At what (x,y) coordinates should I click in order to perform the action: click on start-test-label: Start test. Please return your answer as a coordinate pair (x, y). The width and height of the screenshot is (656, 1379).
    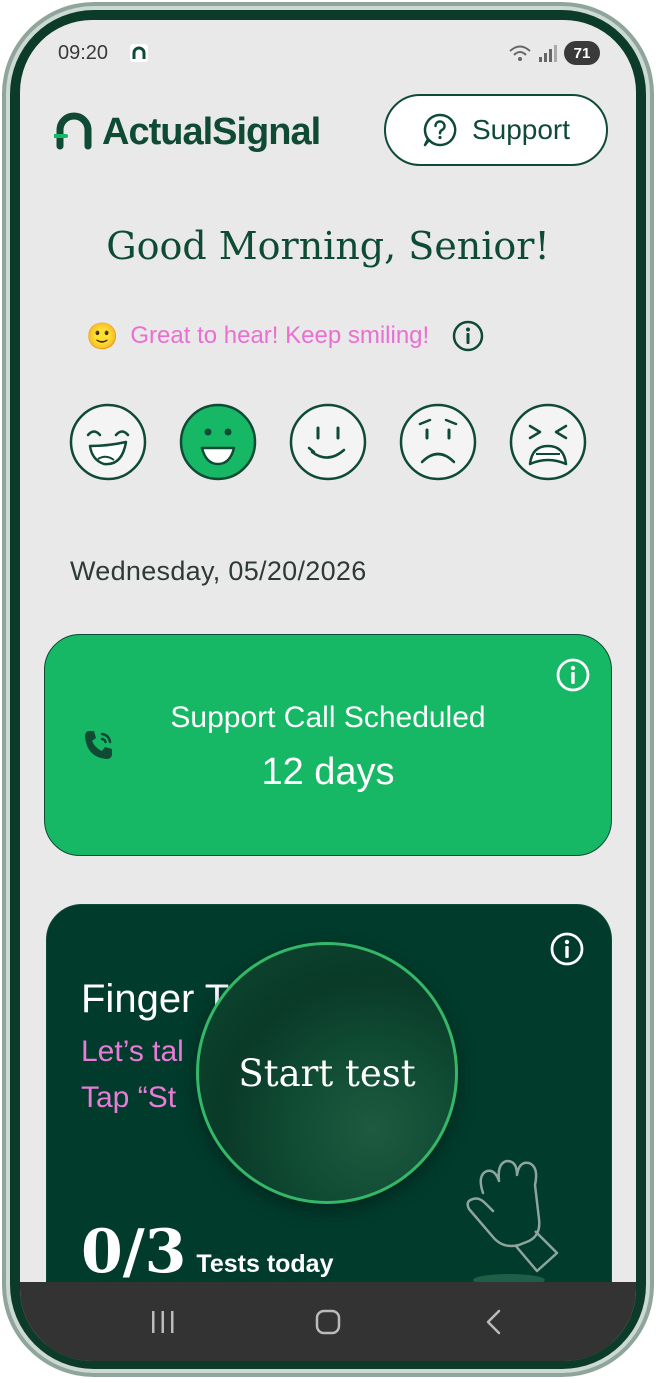
    Looking at the image, I should click on (327, 1073).